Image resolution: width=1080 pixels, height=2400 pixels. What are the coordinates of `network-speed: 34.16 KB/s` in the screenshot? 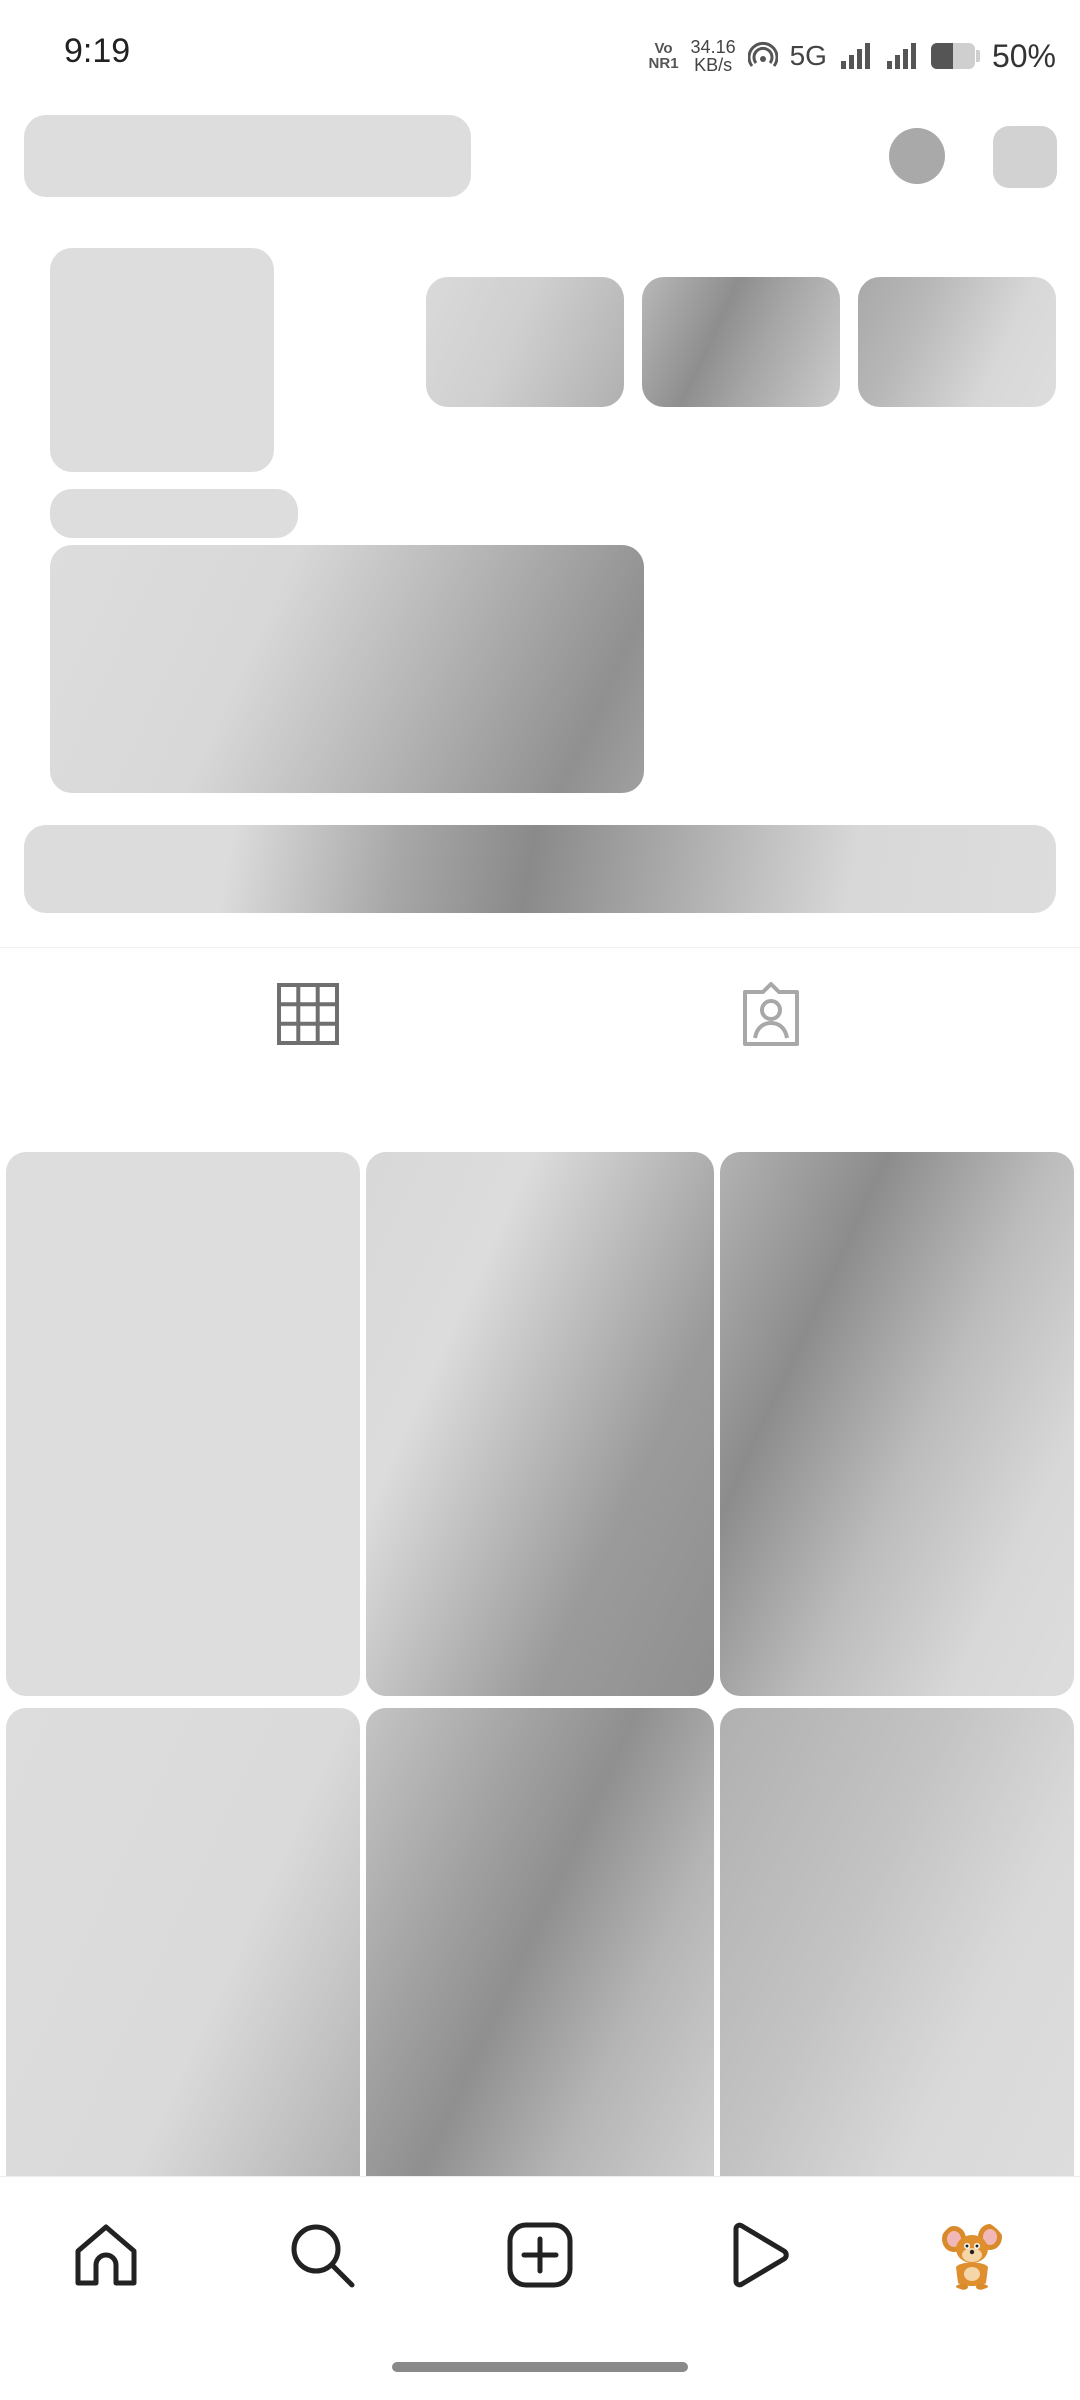 It's located at (713, 56).